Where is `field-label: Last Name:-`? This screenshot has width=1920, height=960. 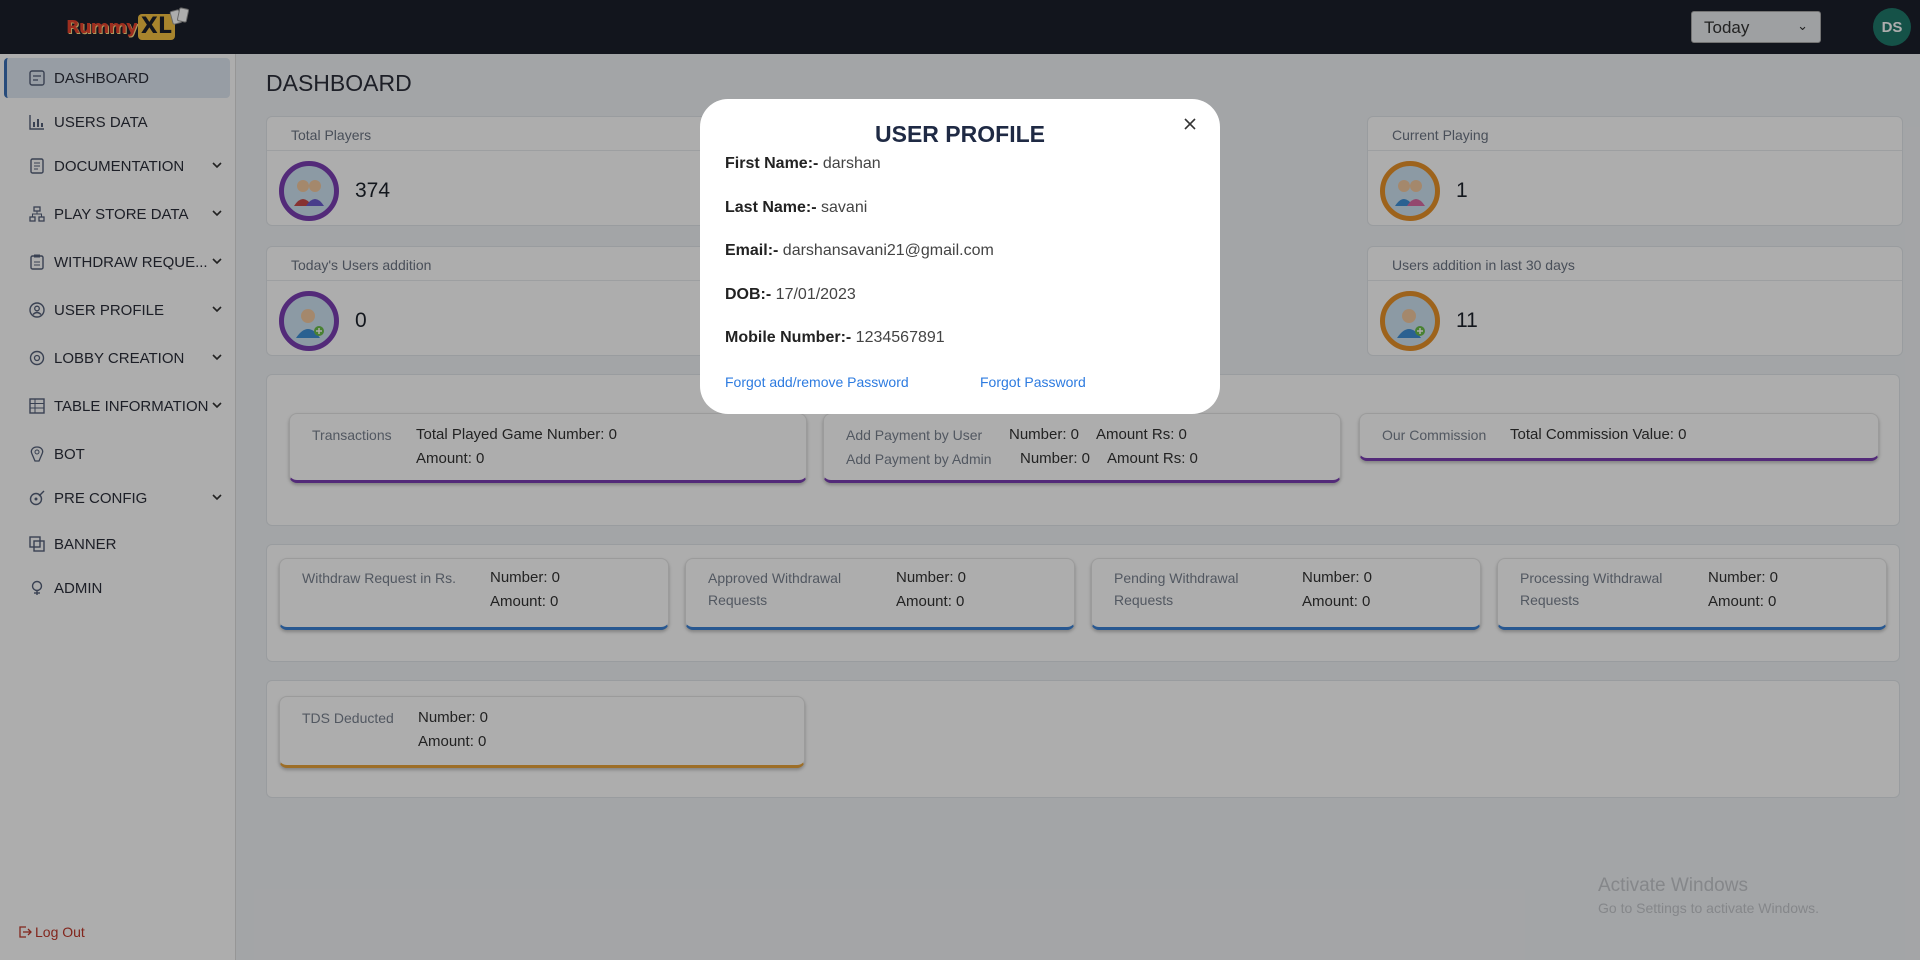 field-label: Last Name:- is located at coordinates (771, 207).